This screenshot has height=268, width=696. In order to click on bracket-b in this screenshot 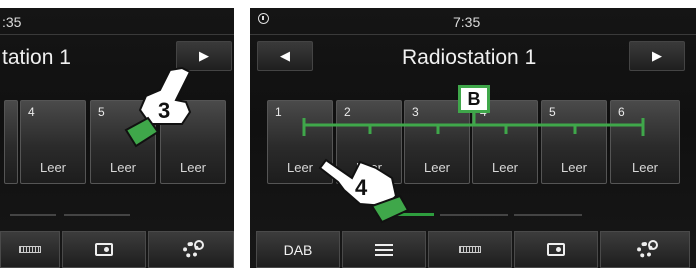, I will do `click(473, 124)`.